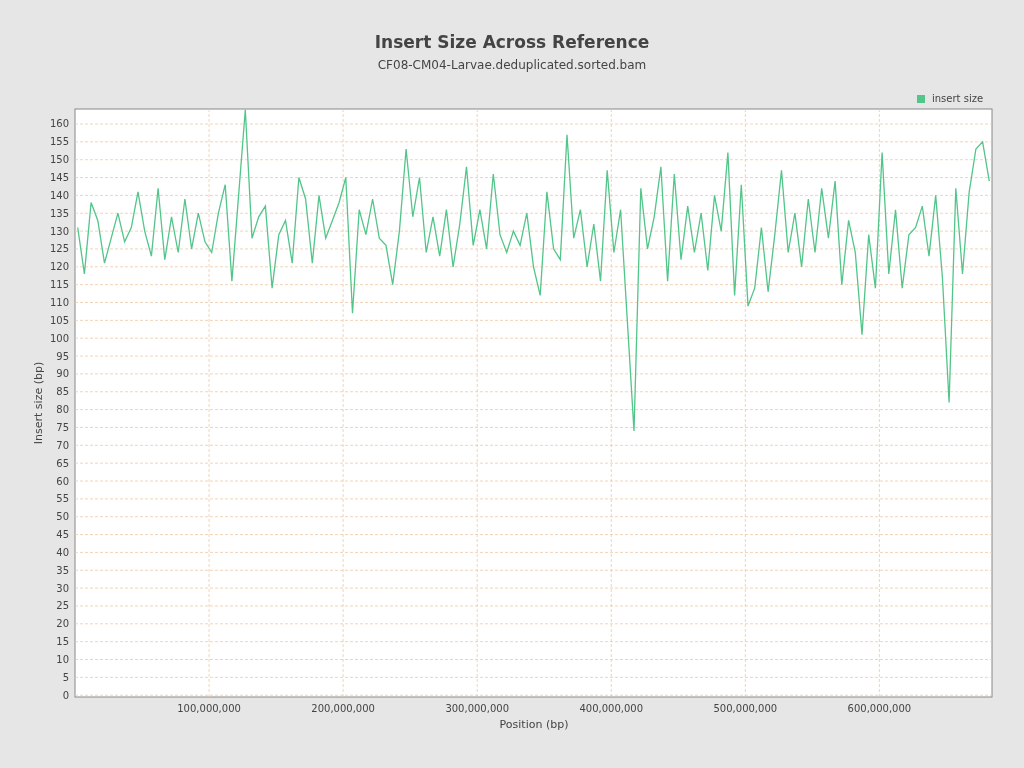 The width and height of the screenshot is (1024, 768). Describe the element at coordinates (62, 427) in the screenshot. I see `y-tick-label: 75` at that location.